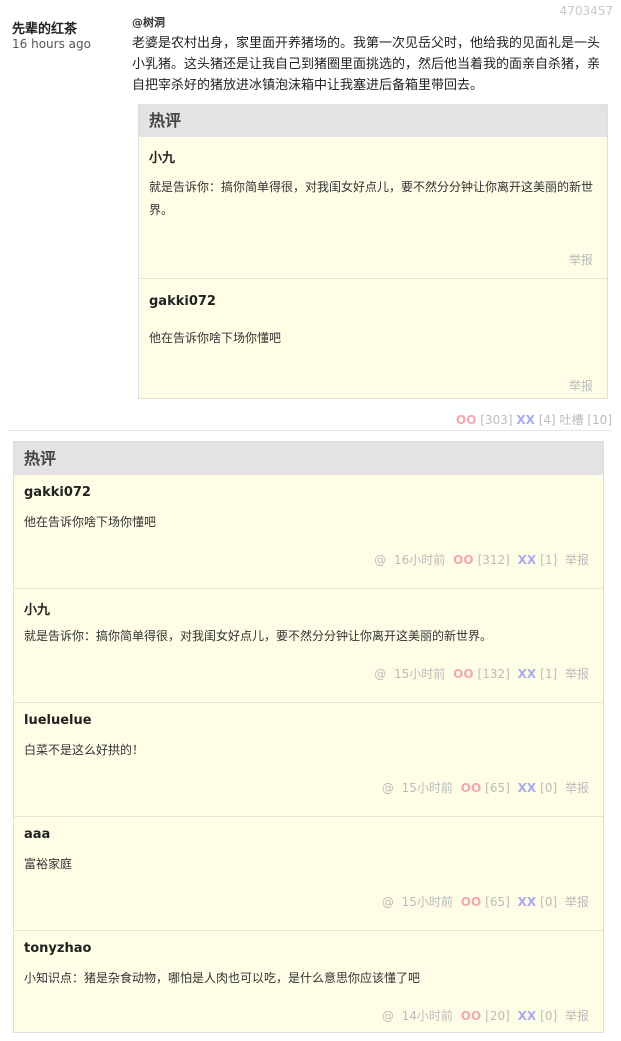 The image size is (621, 1041). I want to click on comment-text: 白菜不是这么好拱的！, so click(84, 750).